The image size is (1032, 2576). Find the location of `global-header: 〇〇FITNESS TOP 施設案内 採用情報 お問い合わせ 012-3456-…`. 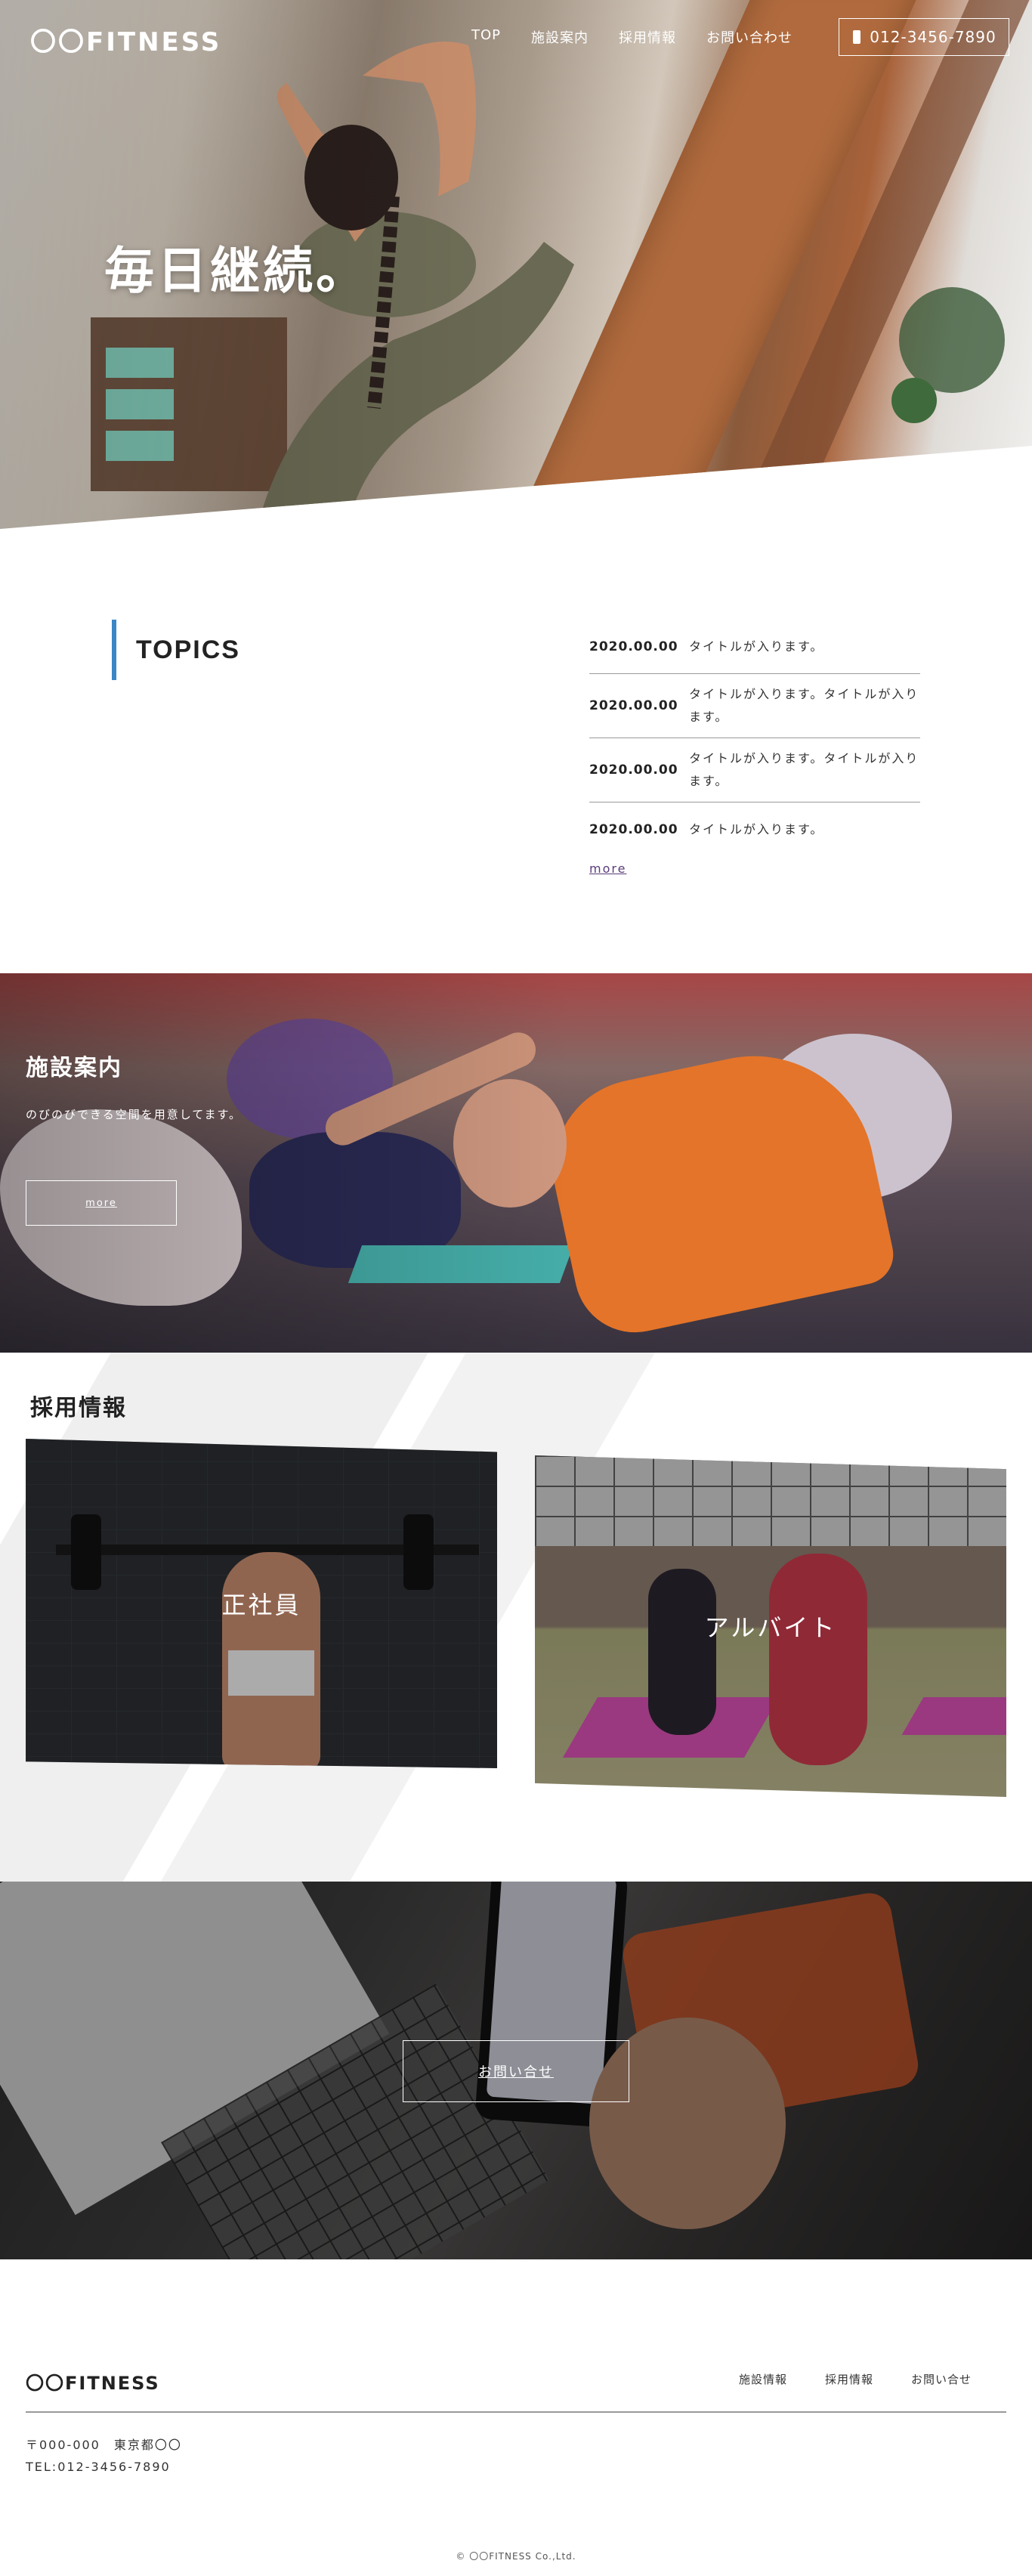

global-header: 〇〇FITNESS TOP 施設案内 採用情報 お問い合わせ 012-3456-… is located at coordinates (516, 36).